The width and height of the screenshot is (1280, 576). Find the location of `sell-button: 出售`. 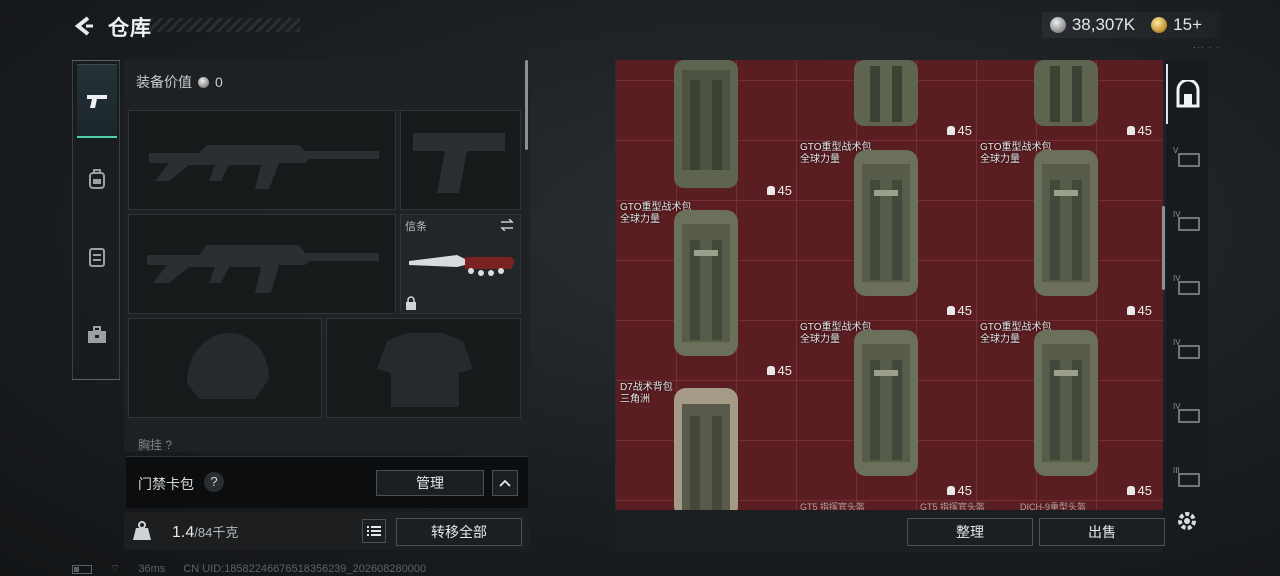

sell-button: 出售 is located at coordinates (1102, 532).